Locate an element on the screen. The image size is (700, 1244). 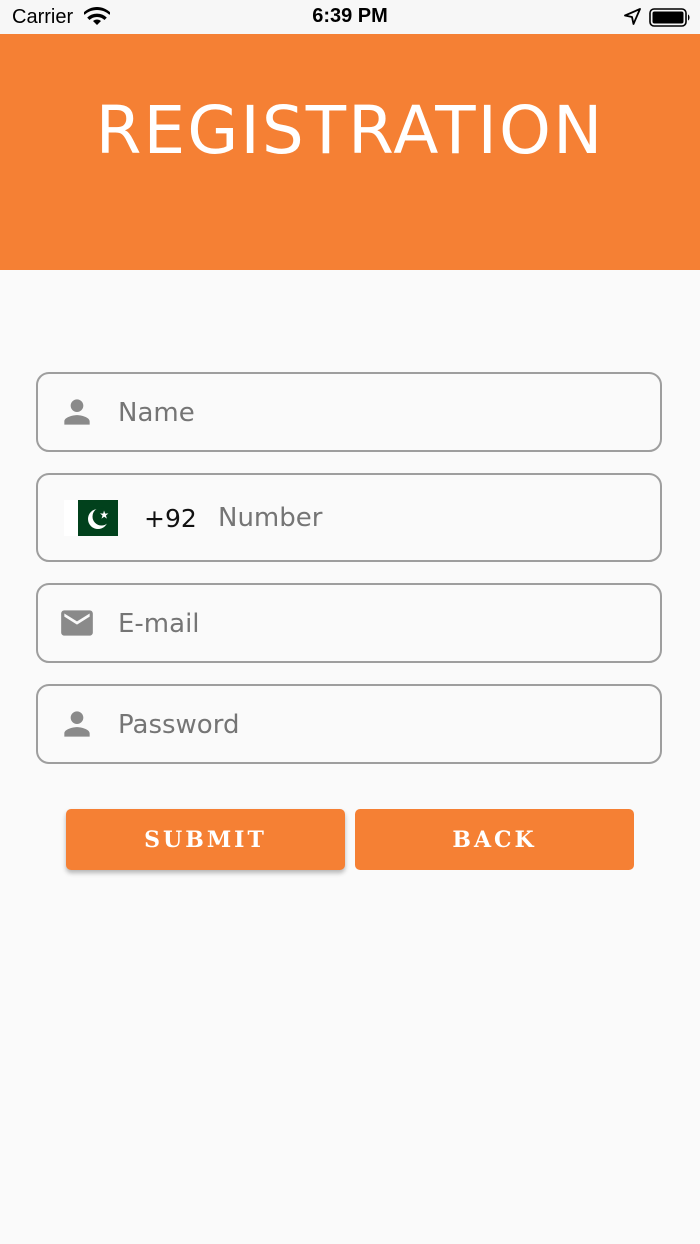
name-field is located at coordinates (349, 412).